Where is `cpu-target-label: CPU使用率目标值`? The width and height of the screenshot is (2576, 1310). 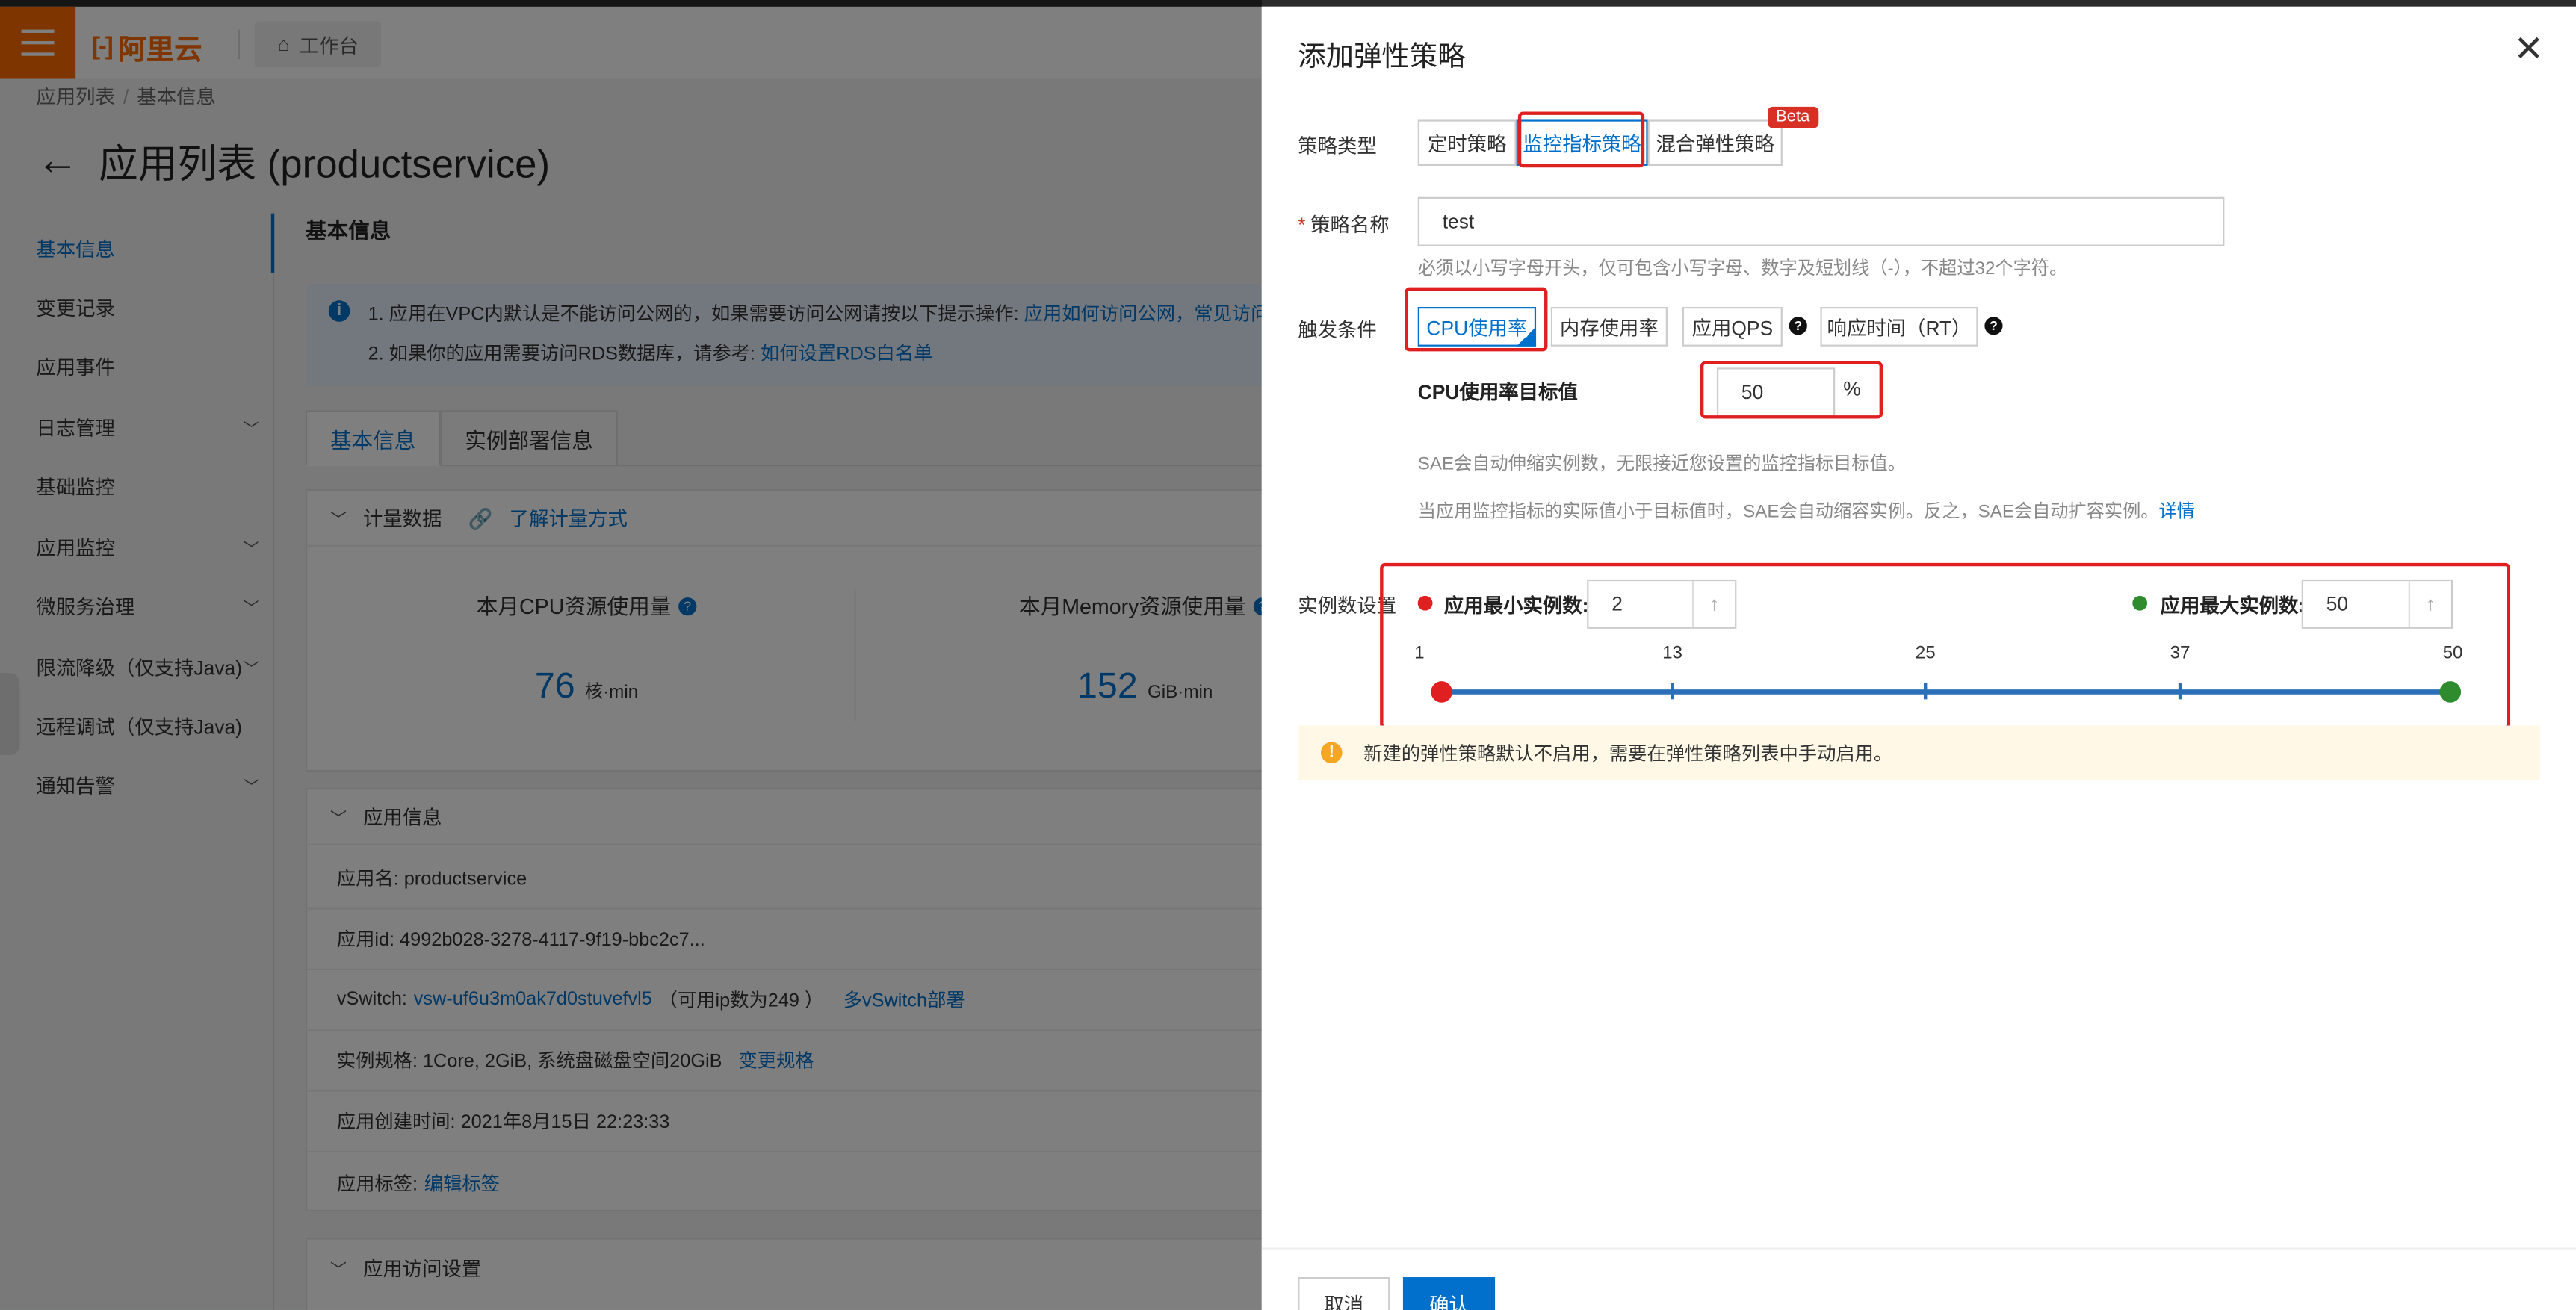
cpu-target-label: CPU使用率目标值 is located at coordinates (1497, 392).